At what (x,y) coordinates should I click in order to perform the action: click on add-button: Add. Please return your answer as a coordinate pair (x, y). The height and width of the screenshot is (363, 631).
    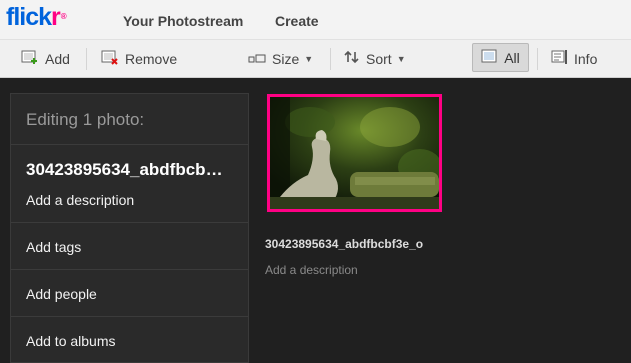
    Looking at the image, I should click on (45, 58).